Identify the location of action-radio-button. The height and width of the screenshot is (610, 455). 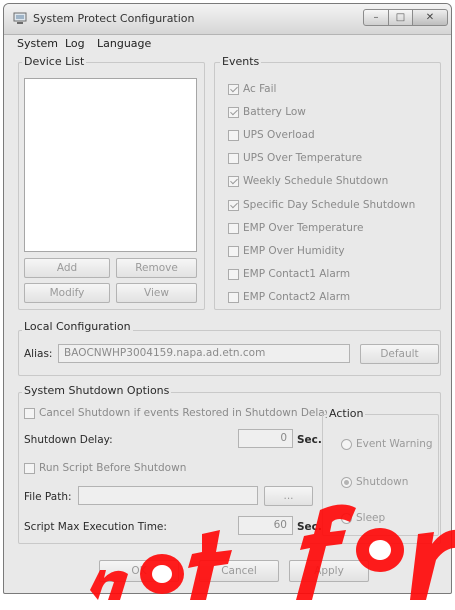
(346, 444).